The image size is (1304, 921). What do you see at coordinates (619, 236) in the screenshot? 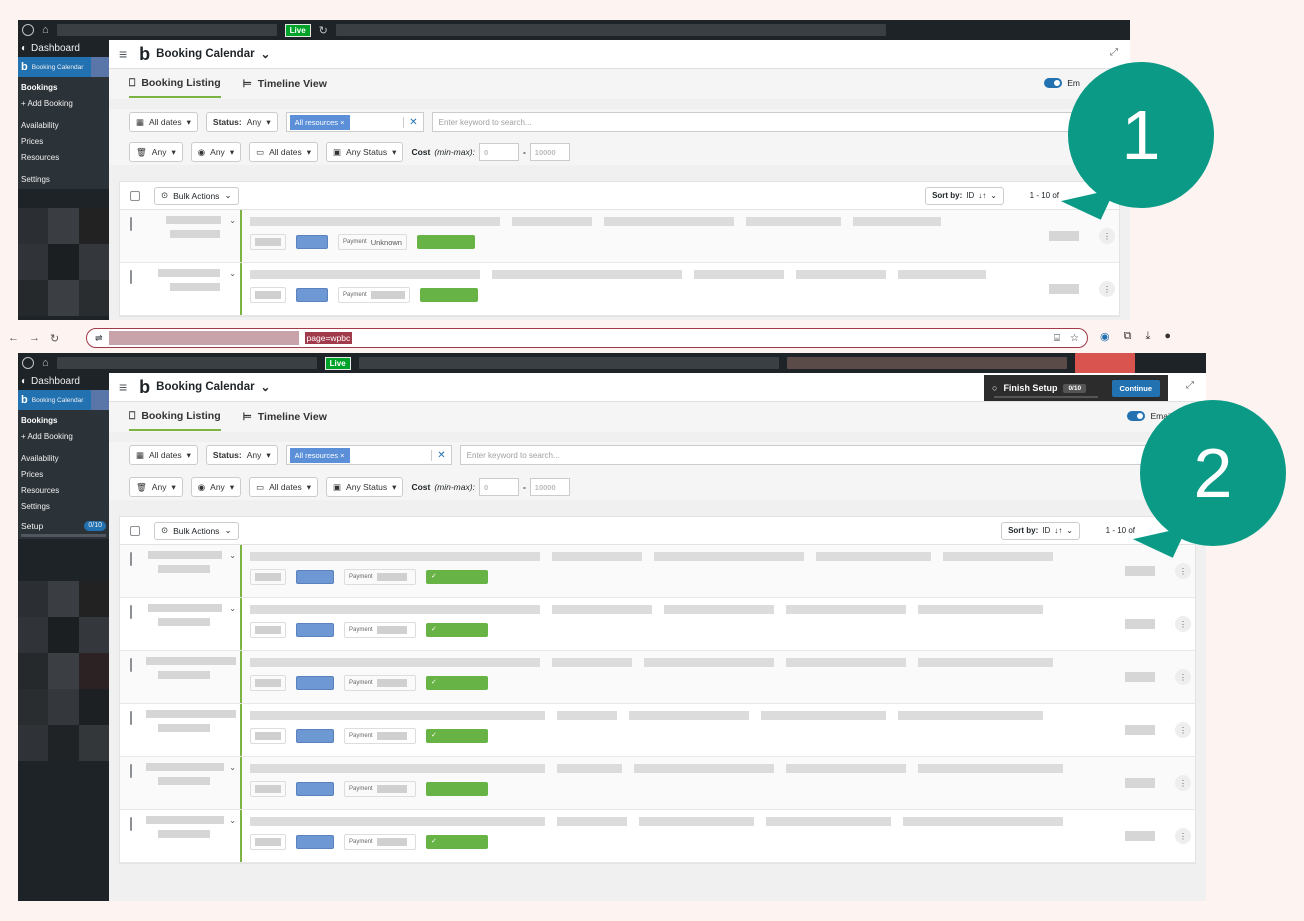
I see `table-row: ⌄ Payment Unknown ⋮` at bounding box center [619, 236].